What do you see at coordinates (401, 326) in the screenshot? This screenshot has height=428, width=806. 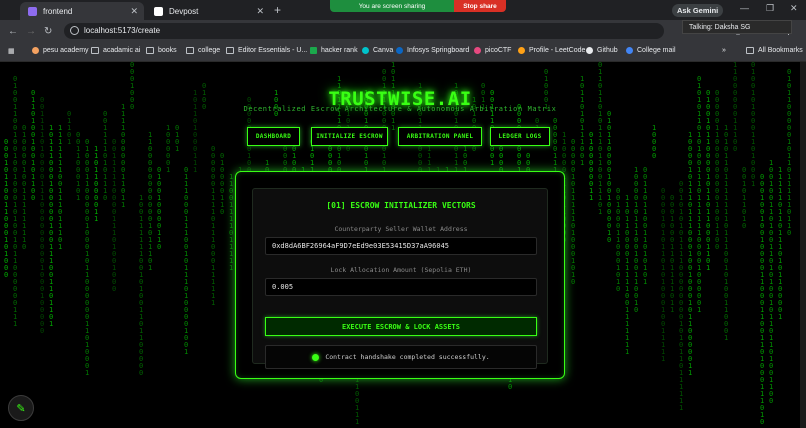 I see `execute-escrow-button: EXECUTE ESCROW & LOCK ASSETS` at bounding box center [401, 326].